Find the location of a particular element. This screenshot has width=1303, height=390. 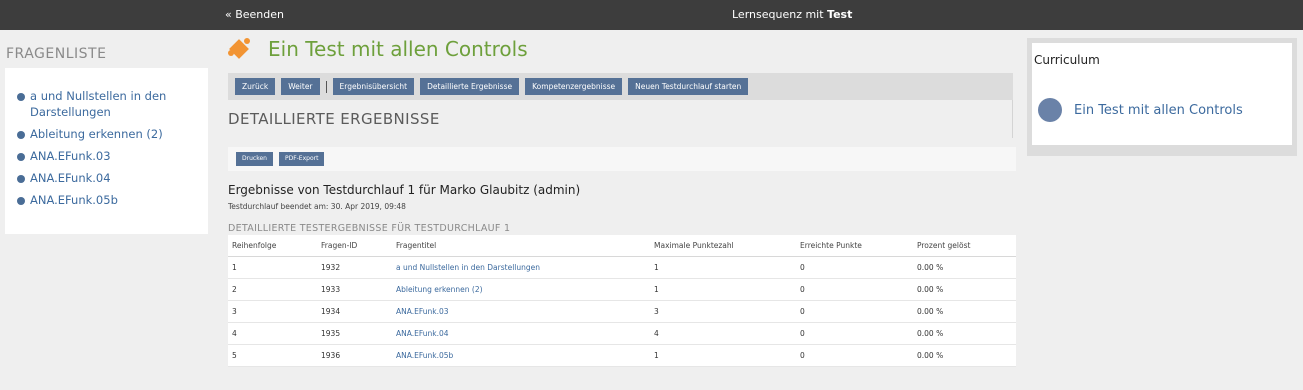

question-list-item: ANA.EFunk.05b is located at coordinates (106, 200).